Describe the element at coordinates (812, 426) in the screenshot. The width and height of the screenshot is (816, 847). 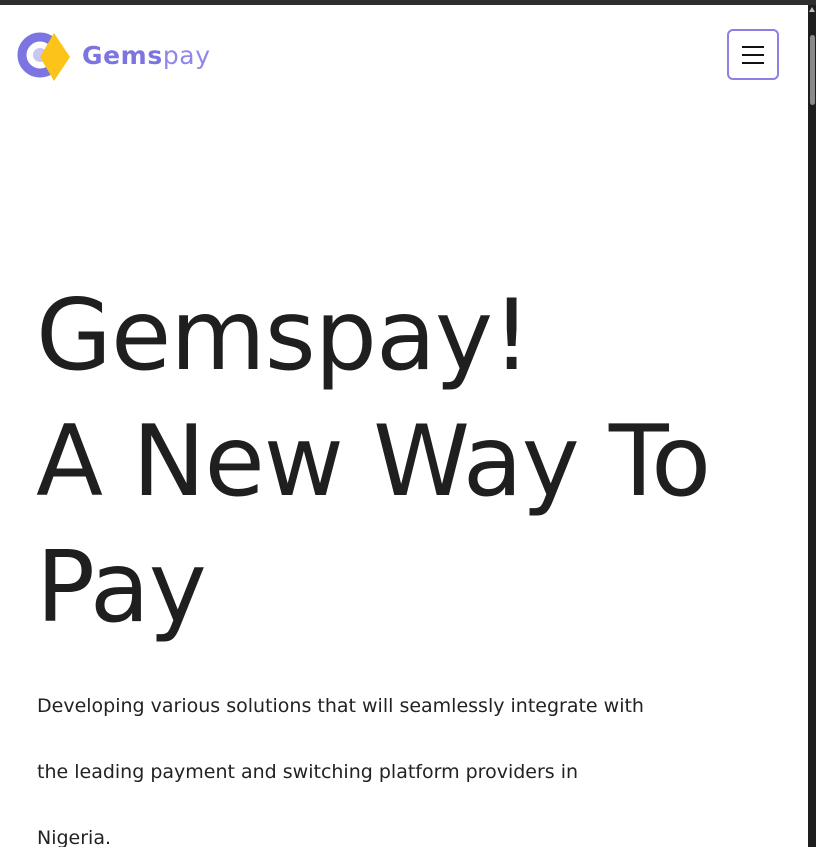
I see `vertical-scrollbar` at that location.